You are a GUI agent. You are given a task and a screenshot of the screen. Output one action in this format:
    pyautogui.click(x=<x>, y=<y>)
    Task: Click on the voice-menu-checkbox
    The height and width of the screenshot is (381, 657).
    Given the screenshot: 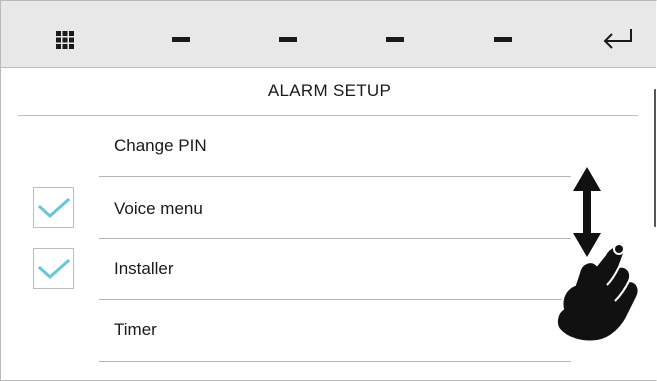 What is the action you would take?
    pyautogui.click(x=53, y=207)
    